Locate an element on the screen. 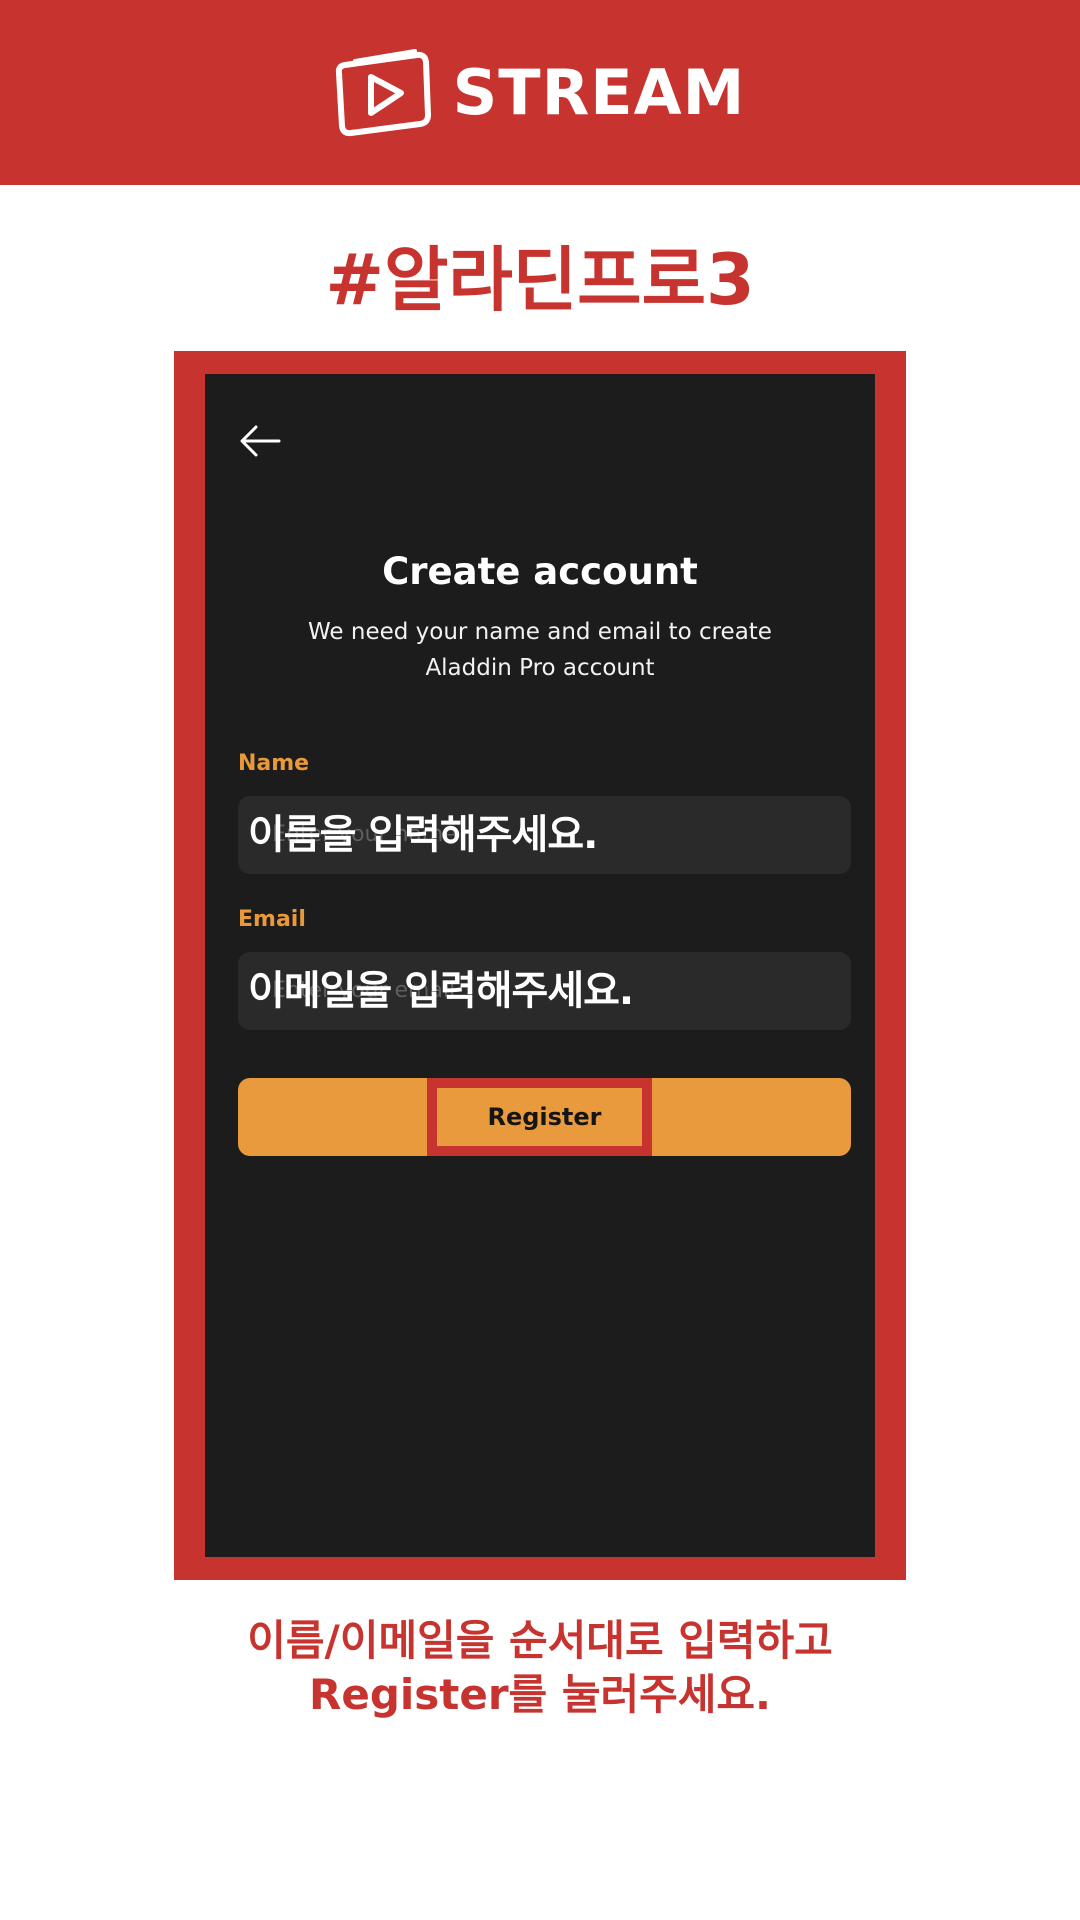  register-button-label: Register is located at coordinates (544, 1117).